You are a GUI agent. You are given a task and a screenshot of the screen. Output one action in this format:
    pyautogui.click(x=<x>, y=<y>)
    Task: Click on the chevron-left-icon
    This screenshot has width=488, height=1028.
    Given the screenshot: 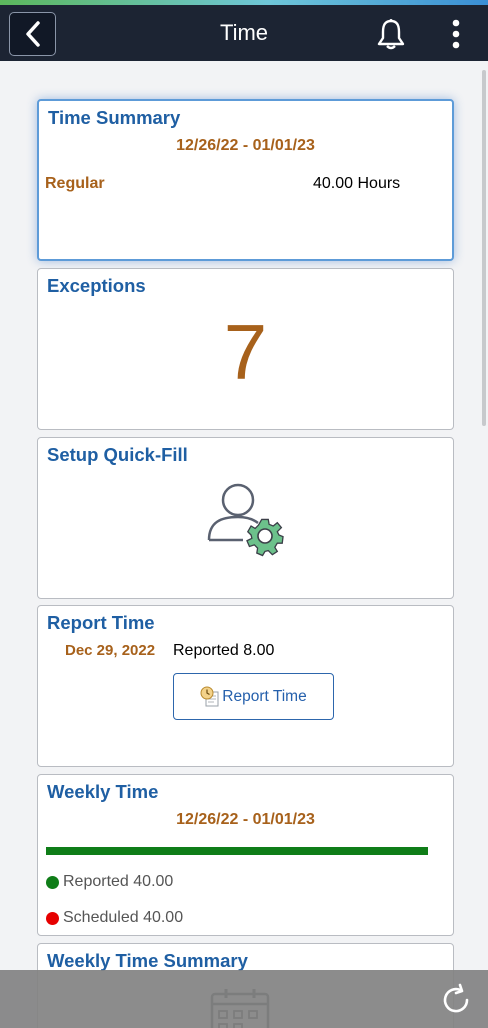 What is the action you would take?
    pyautogui.click(x=32, y=34)
    